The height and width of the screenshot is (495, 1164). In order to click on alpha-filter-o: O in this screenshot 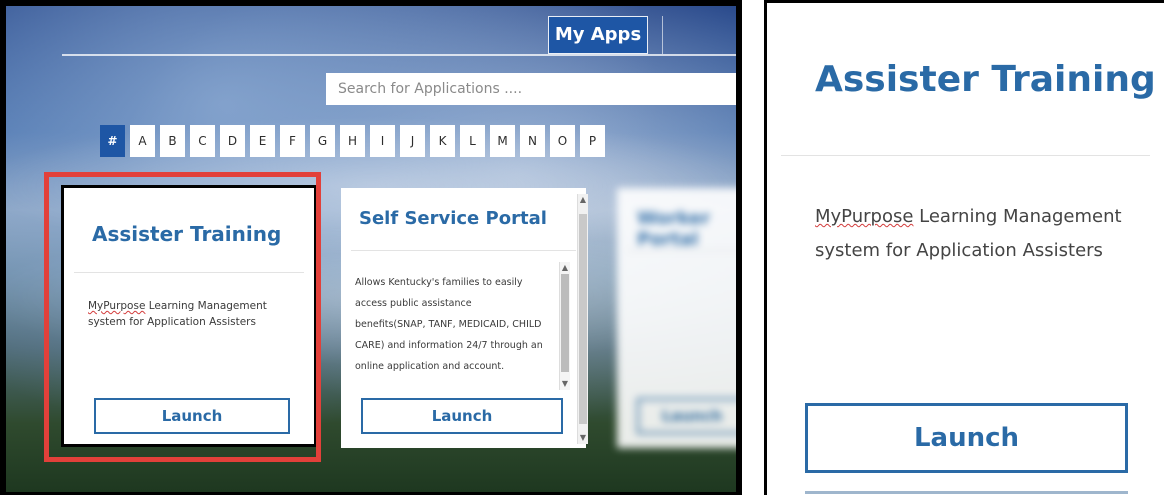, I will do `click(562, 141)`.